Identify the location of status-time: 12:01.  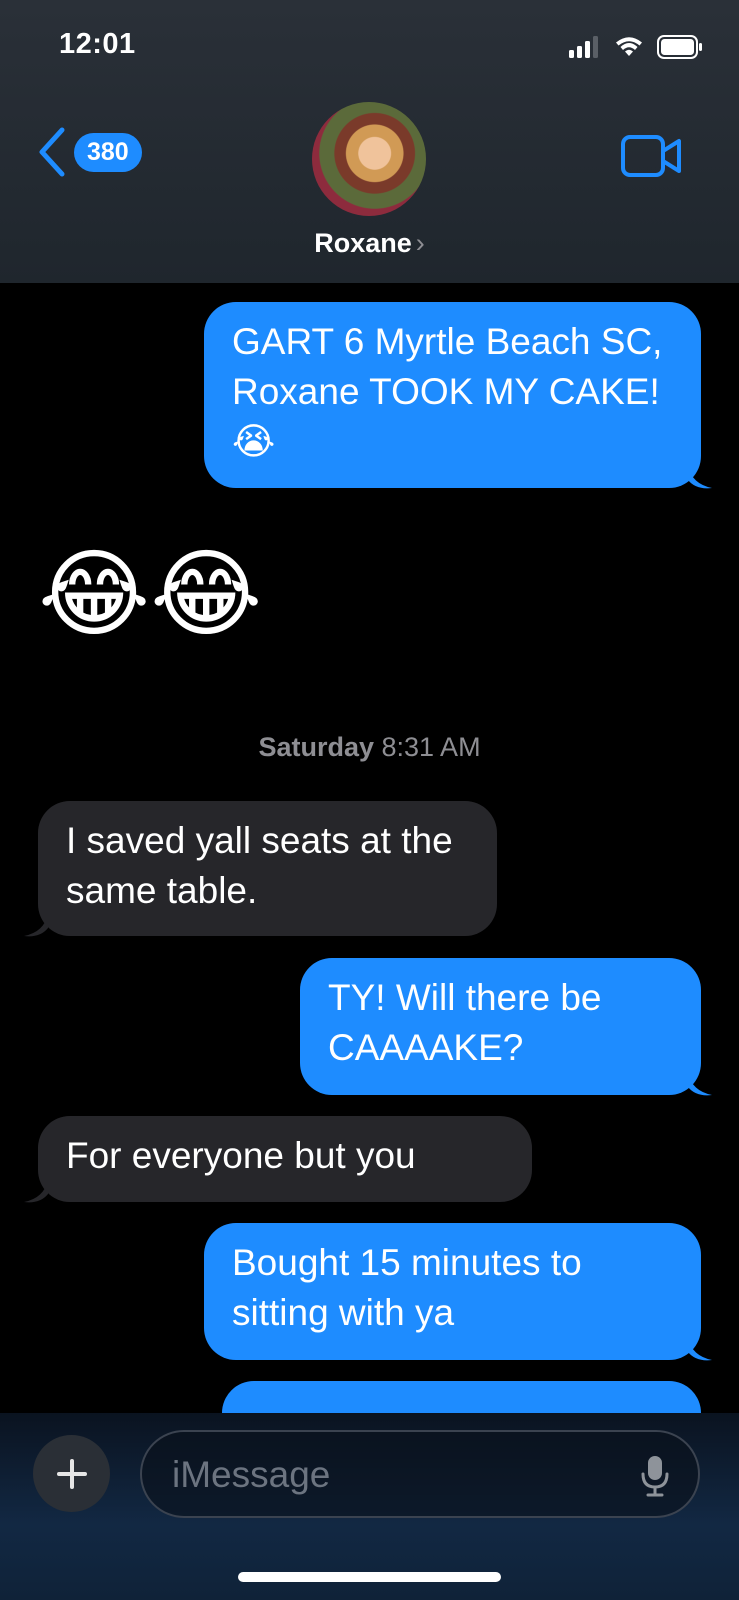
(97, 44).